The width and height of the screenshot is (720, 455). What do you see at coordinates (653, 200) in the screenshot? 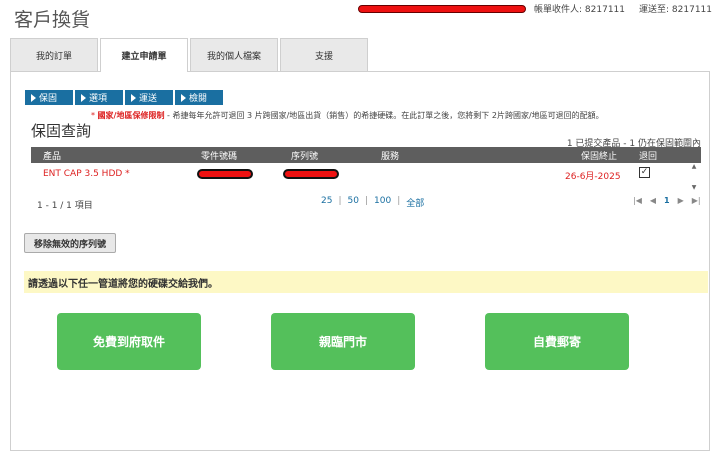
I see `prev-page-icon: ◀` at bounding box center [653, 200].